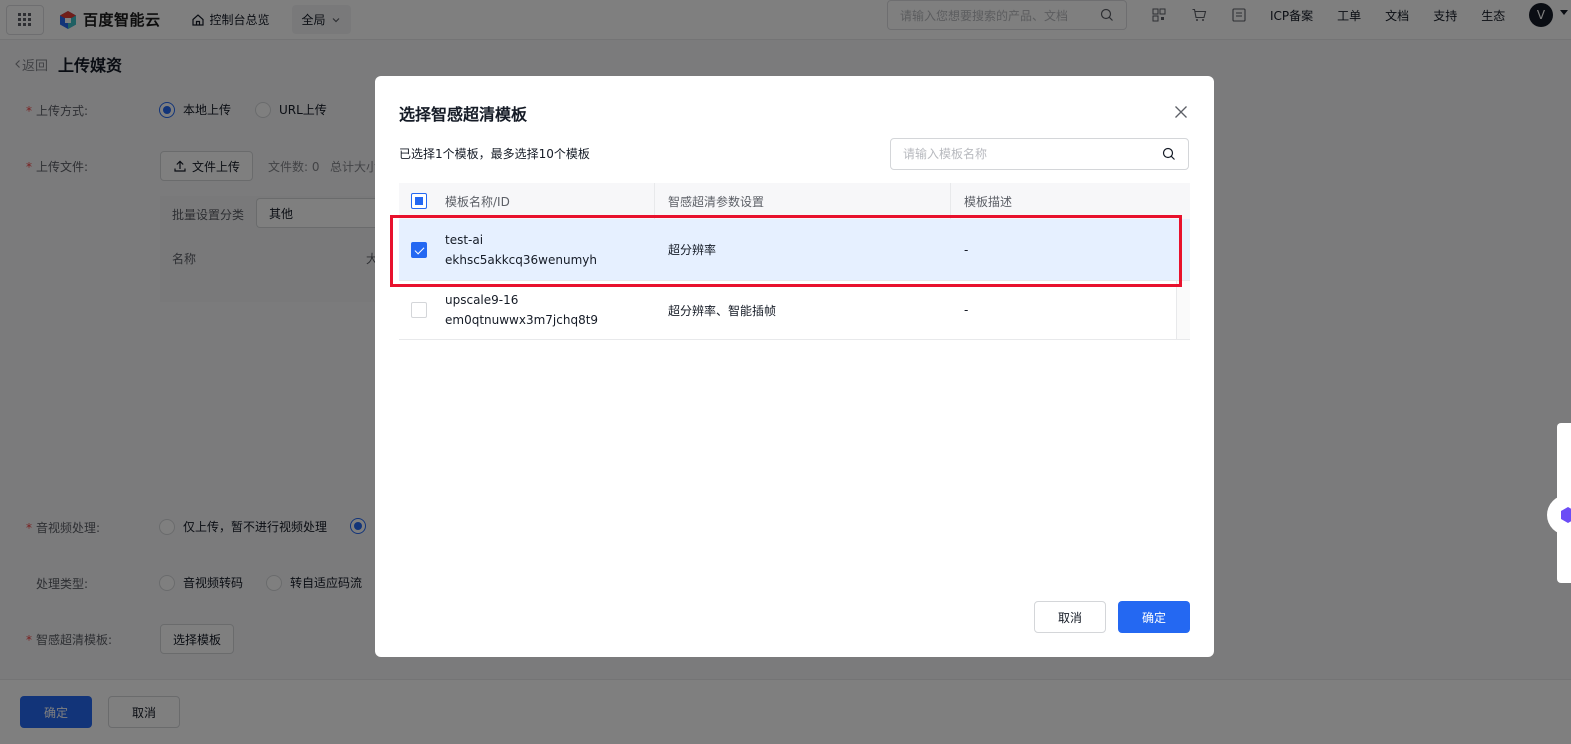  I want to click on template-id: ekhsc5akkcq36wenumyh, so click(521, 259).